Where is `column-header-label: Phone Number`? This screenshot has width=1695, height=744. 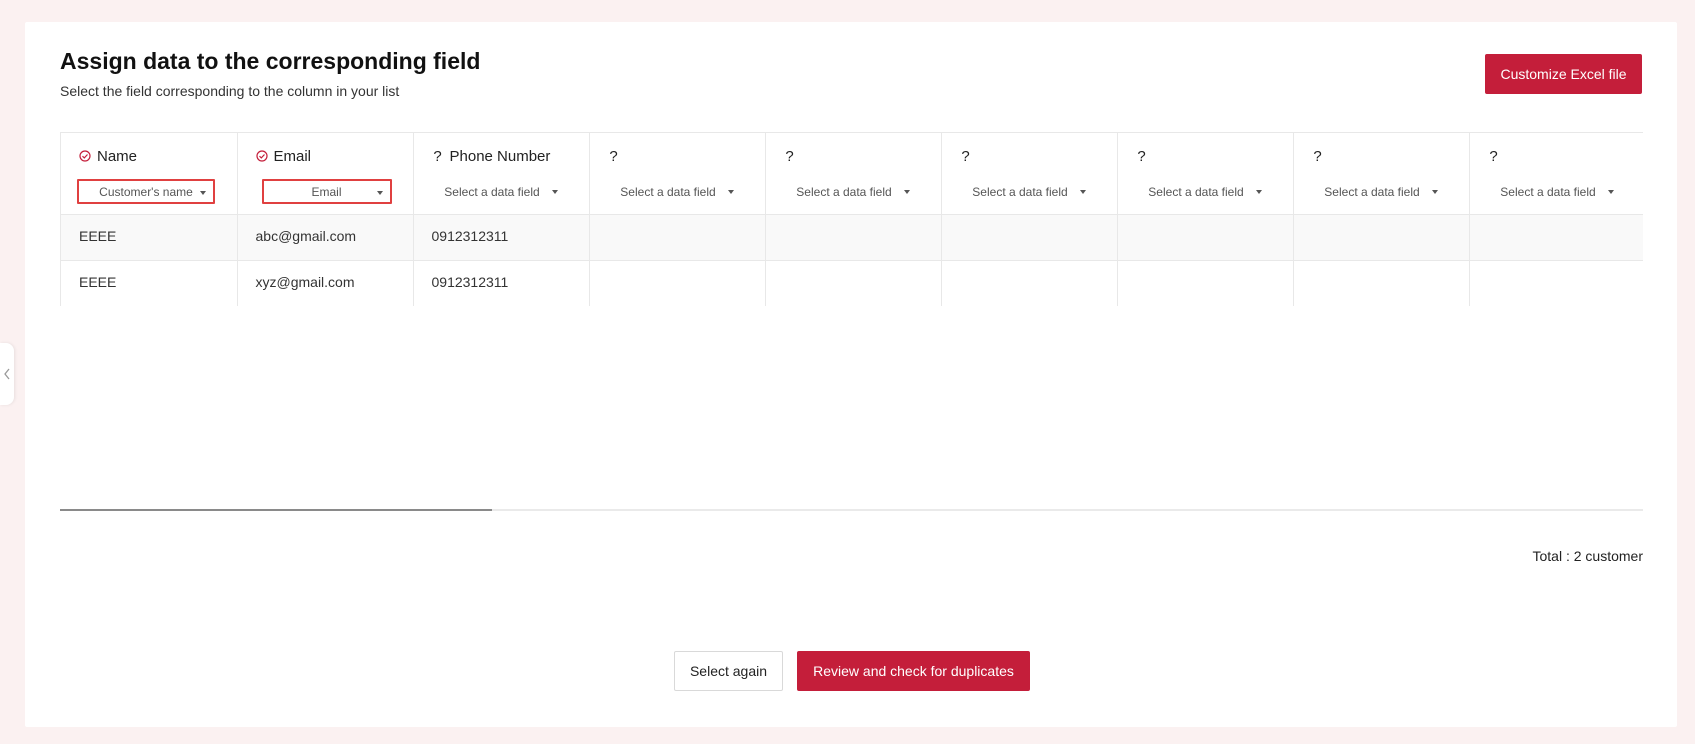
column-header-label: Phone Number is located at coordinates (500, 156).